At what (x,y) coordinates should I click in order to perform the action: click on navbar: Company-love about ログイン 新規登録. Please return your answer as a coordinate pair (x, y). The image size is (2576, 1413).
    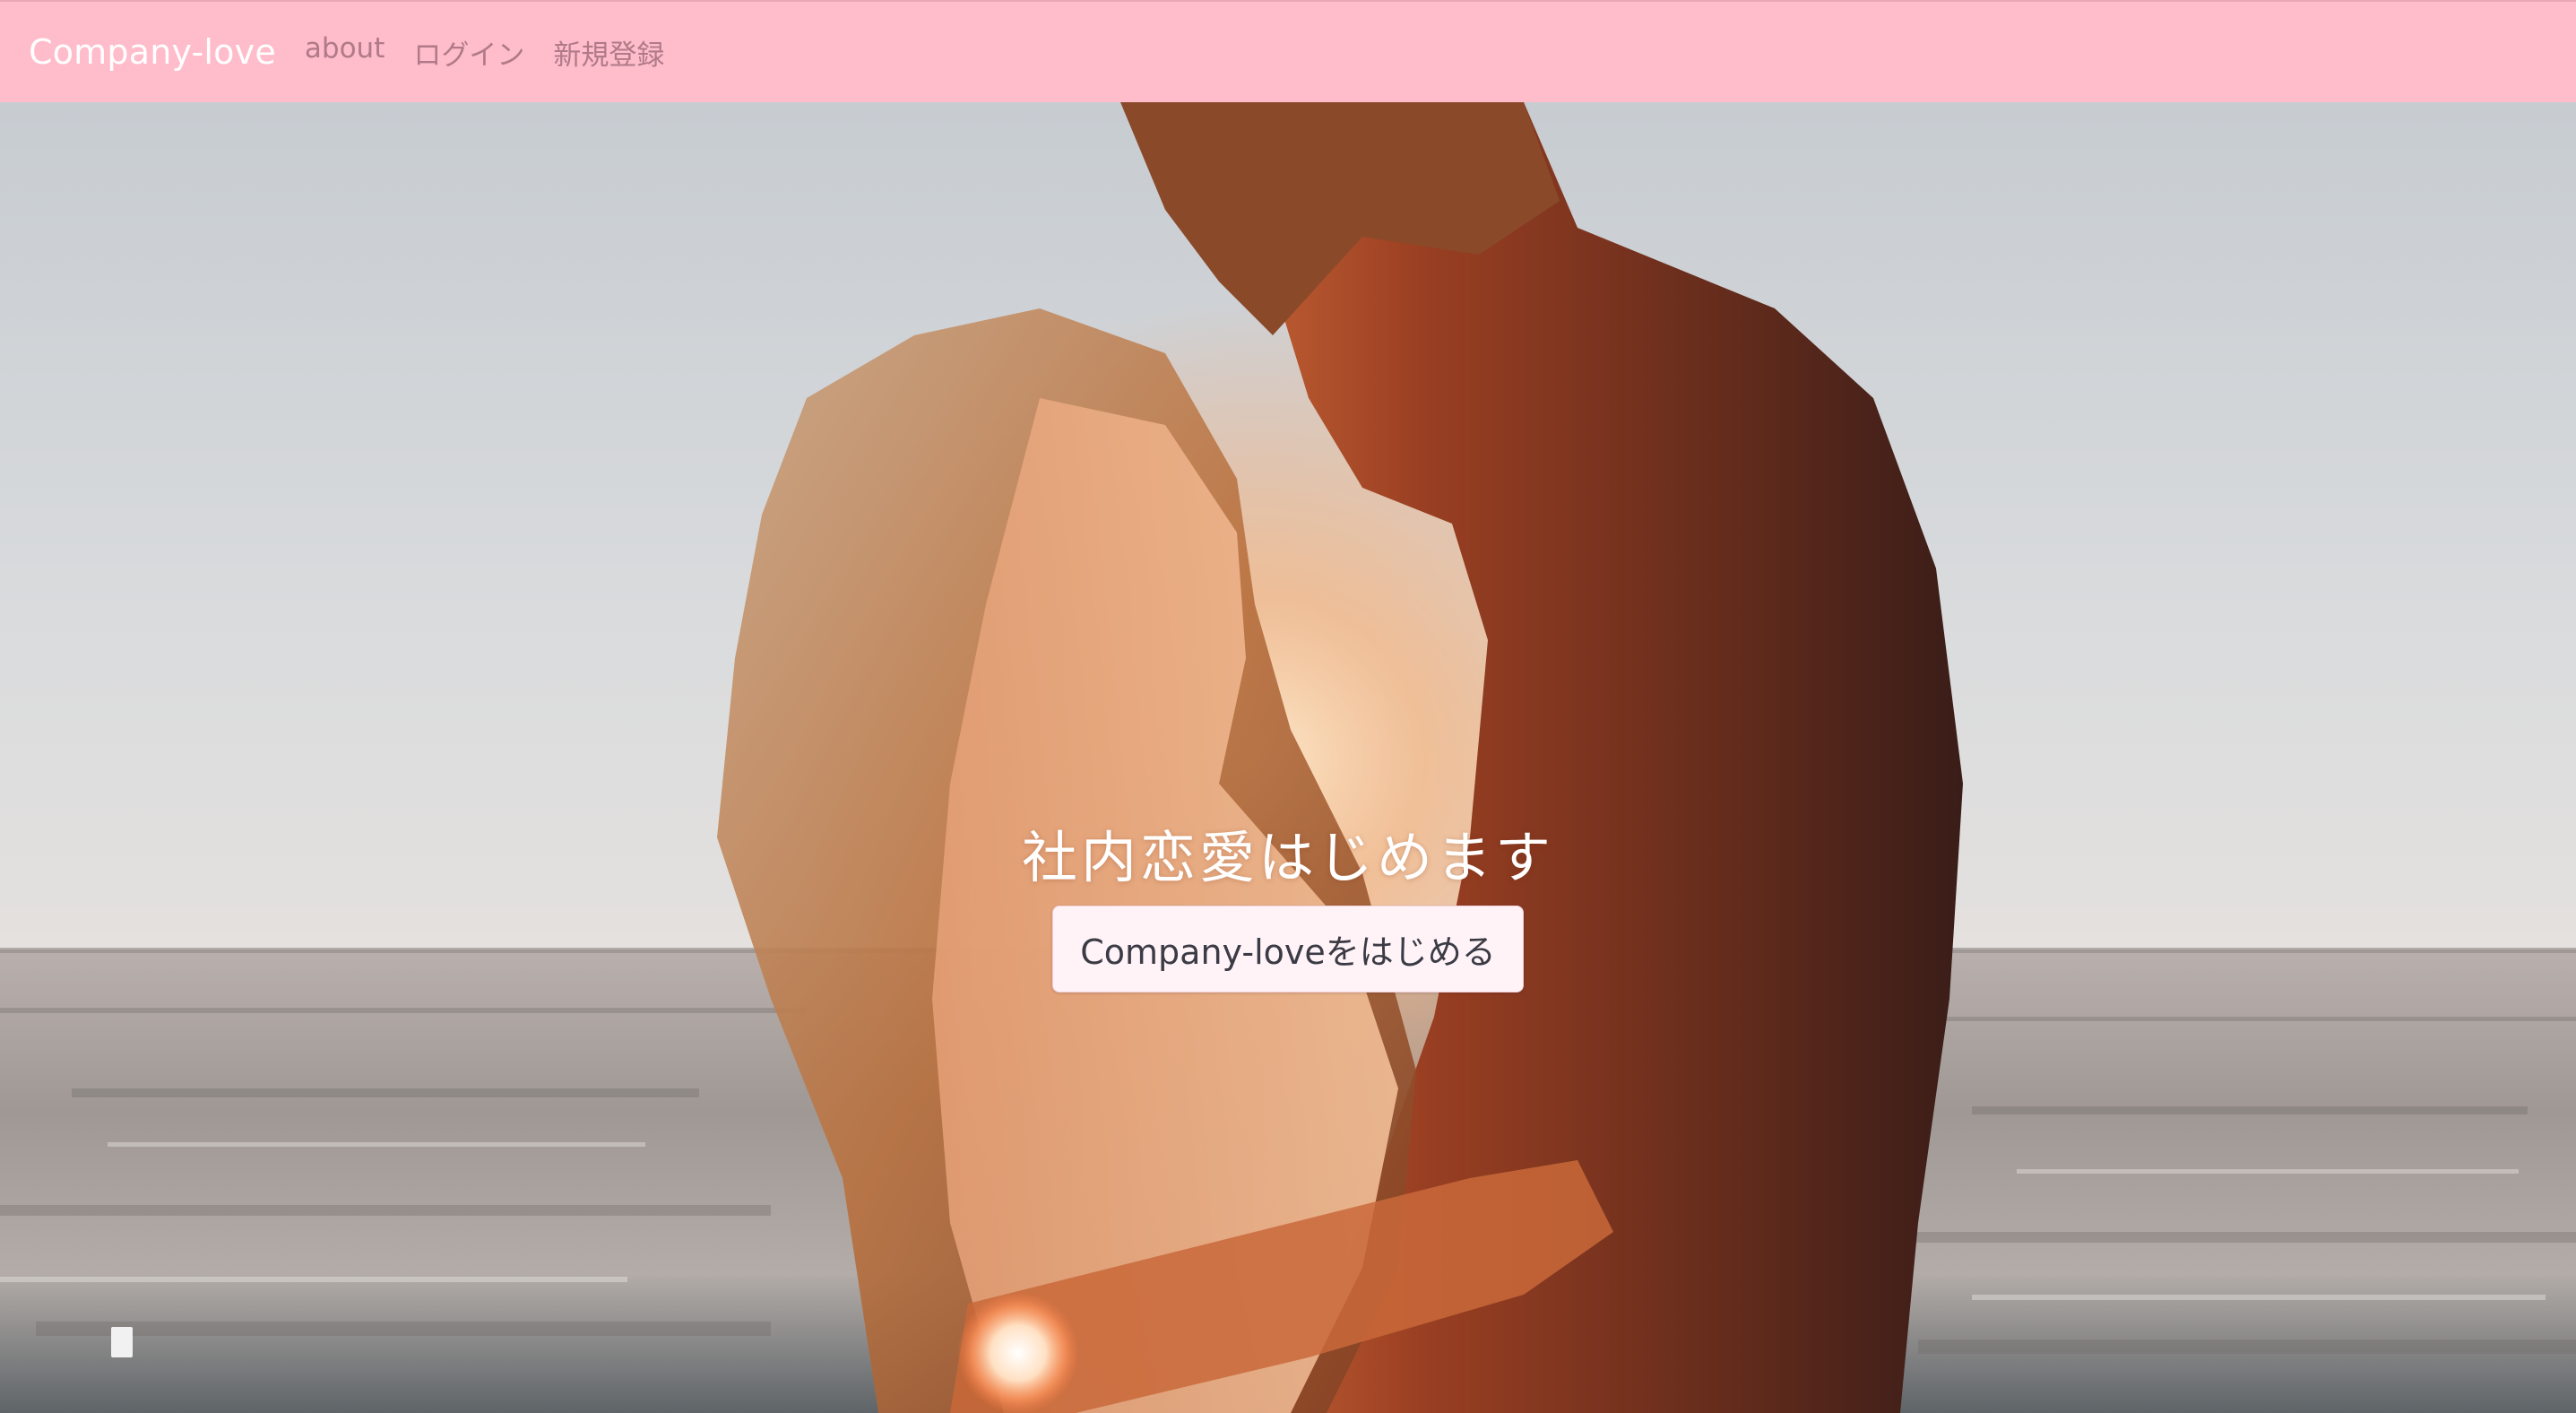
    Looking at the image, I should click on (1288, 51).